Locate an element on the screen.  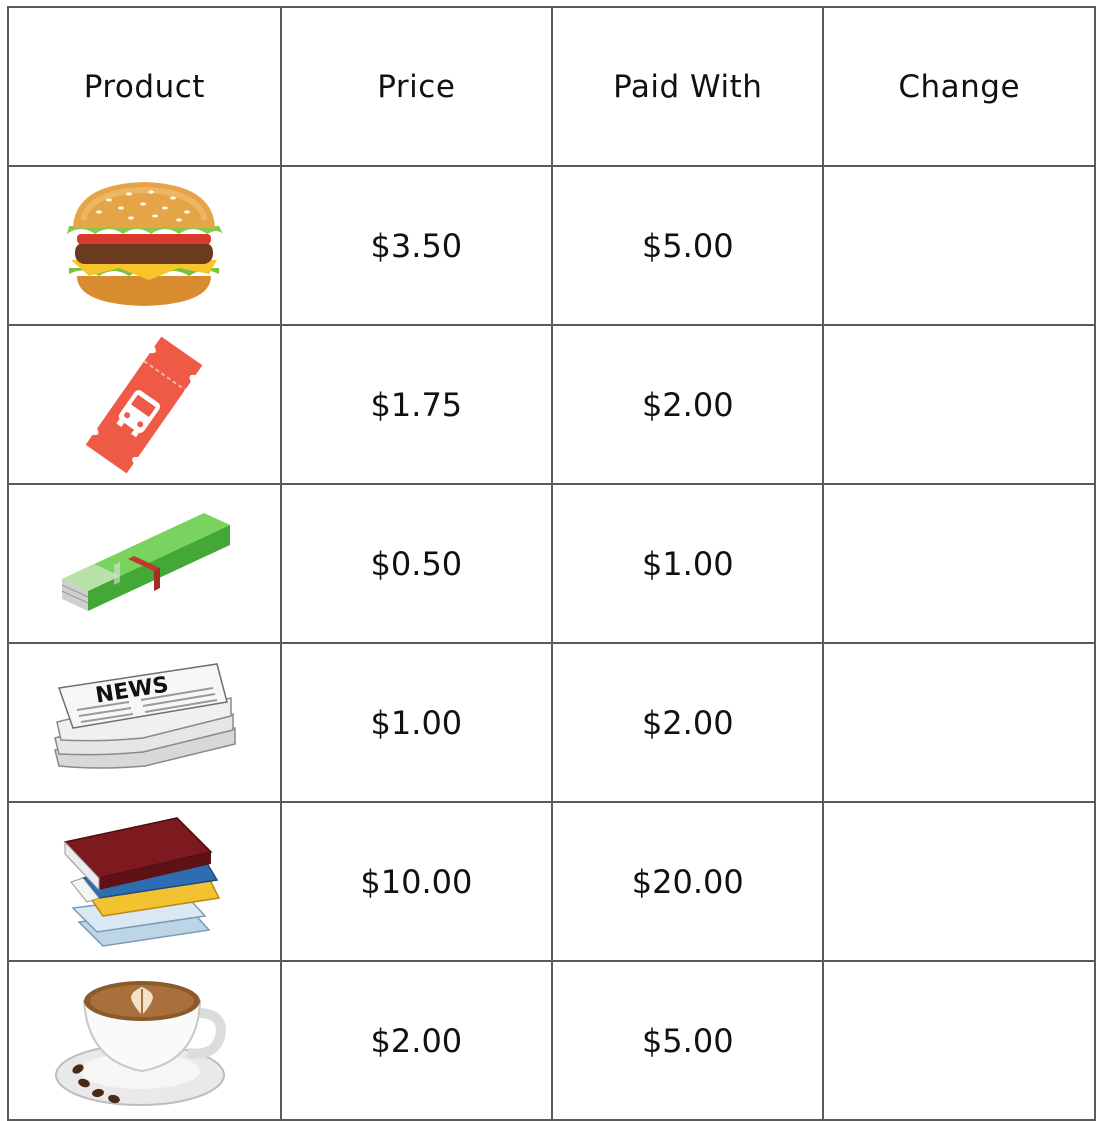
table-row: $10.00 $20.00 is located at coordinates (551, 881).